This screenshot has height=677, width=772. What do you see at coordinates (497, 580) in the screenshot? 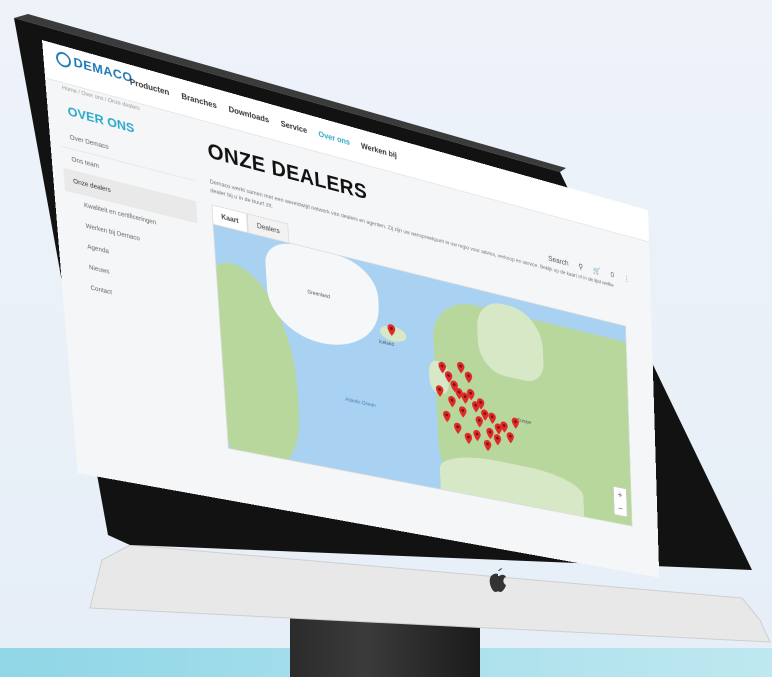
I see `apple-icon` at bounding box center [497, 580].